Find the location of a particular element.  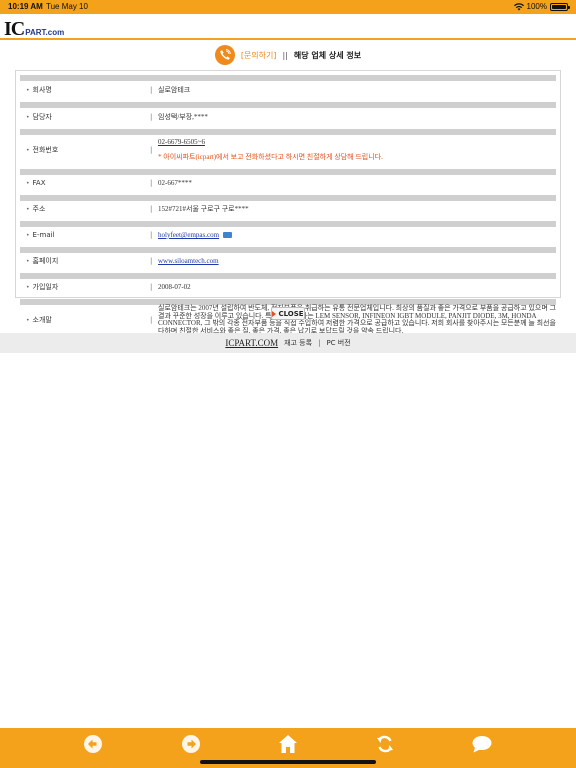

fax-value: 02-667**** is located at coordinates (175, 183).